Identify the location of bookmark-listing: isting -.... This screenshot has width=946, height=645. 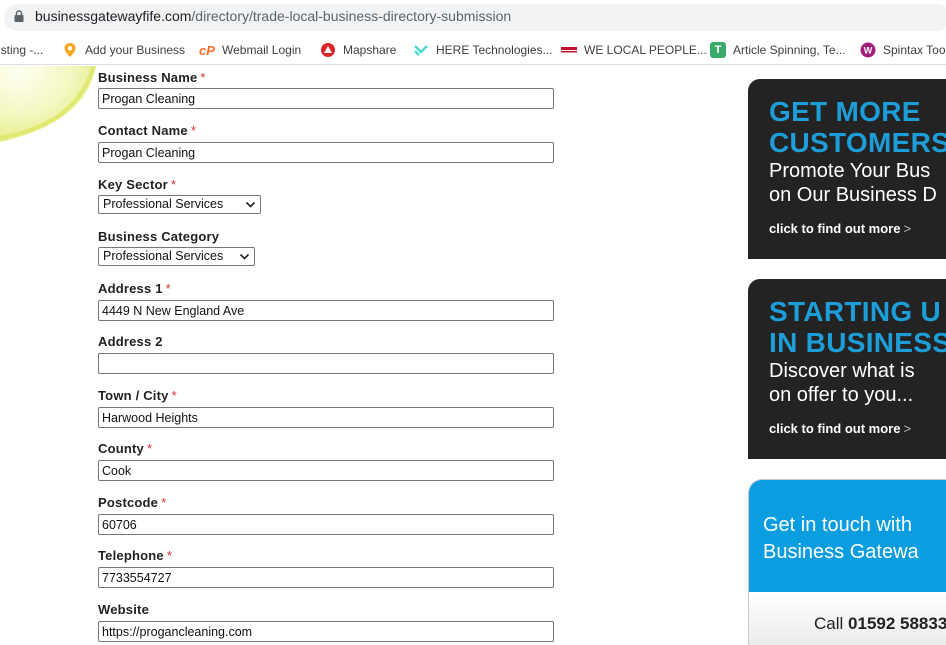
(22, 49).